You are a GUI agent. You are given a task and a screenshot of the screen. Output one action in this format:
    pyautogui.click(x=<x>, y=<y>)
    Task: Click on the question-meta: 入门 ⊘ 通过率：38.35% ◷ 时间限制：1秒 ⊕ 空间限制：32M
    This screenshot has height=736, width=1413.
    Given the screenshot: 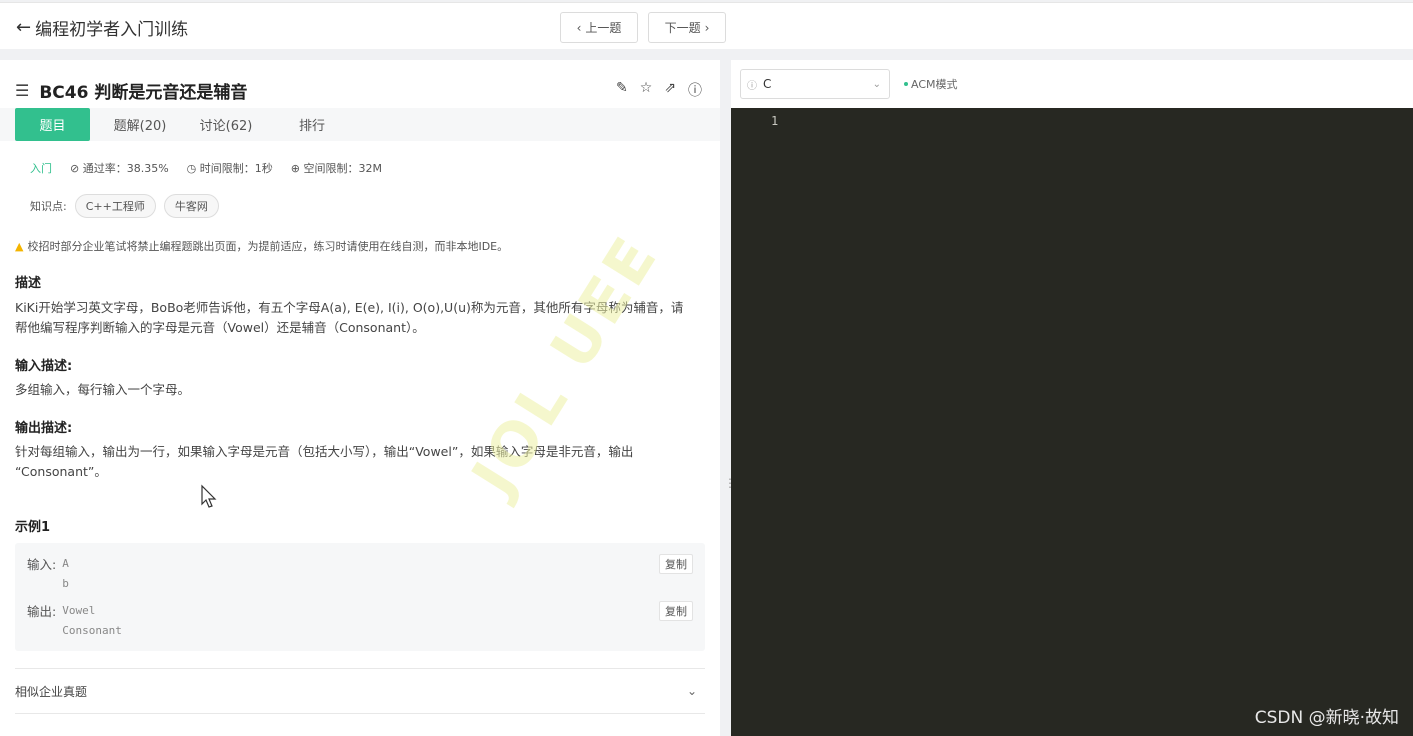 What is the action you would take?
    pyautogui.click(x=206, y=168)
    